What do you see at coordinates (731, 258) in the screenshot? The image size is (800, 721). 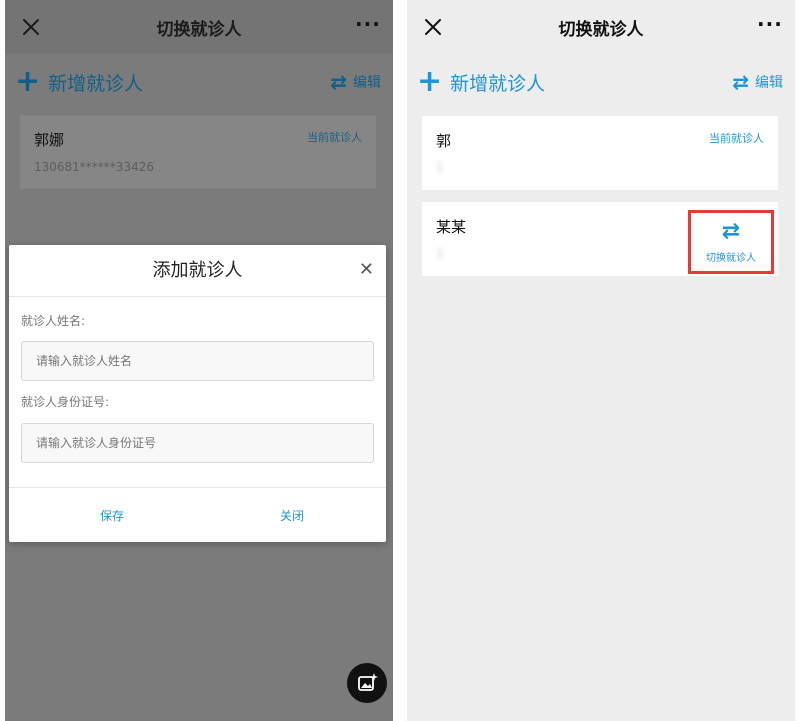 I see `switch-patient-label: 切换就诊人` at bounding box center [731, 258].